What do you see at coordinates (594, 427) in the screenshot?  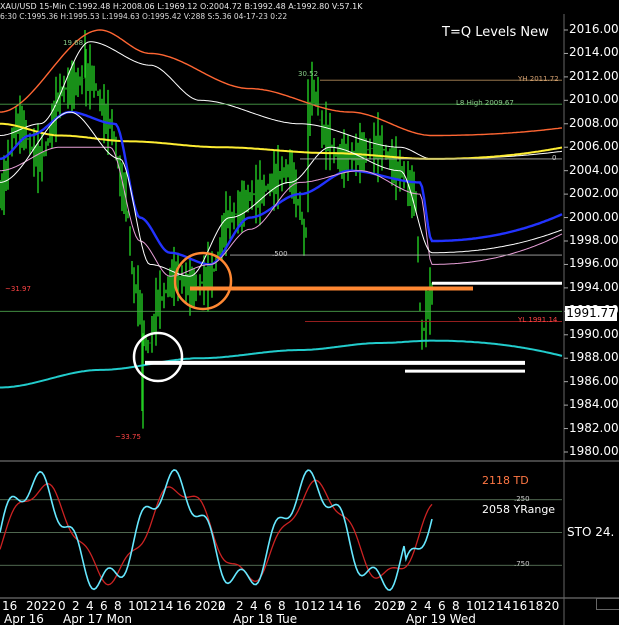 I see `y-tick-label: 1982.00` at bounding box center [594, 427].